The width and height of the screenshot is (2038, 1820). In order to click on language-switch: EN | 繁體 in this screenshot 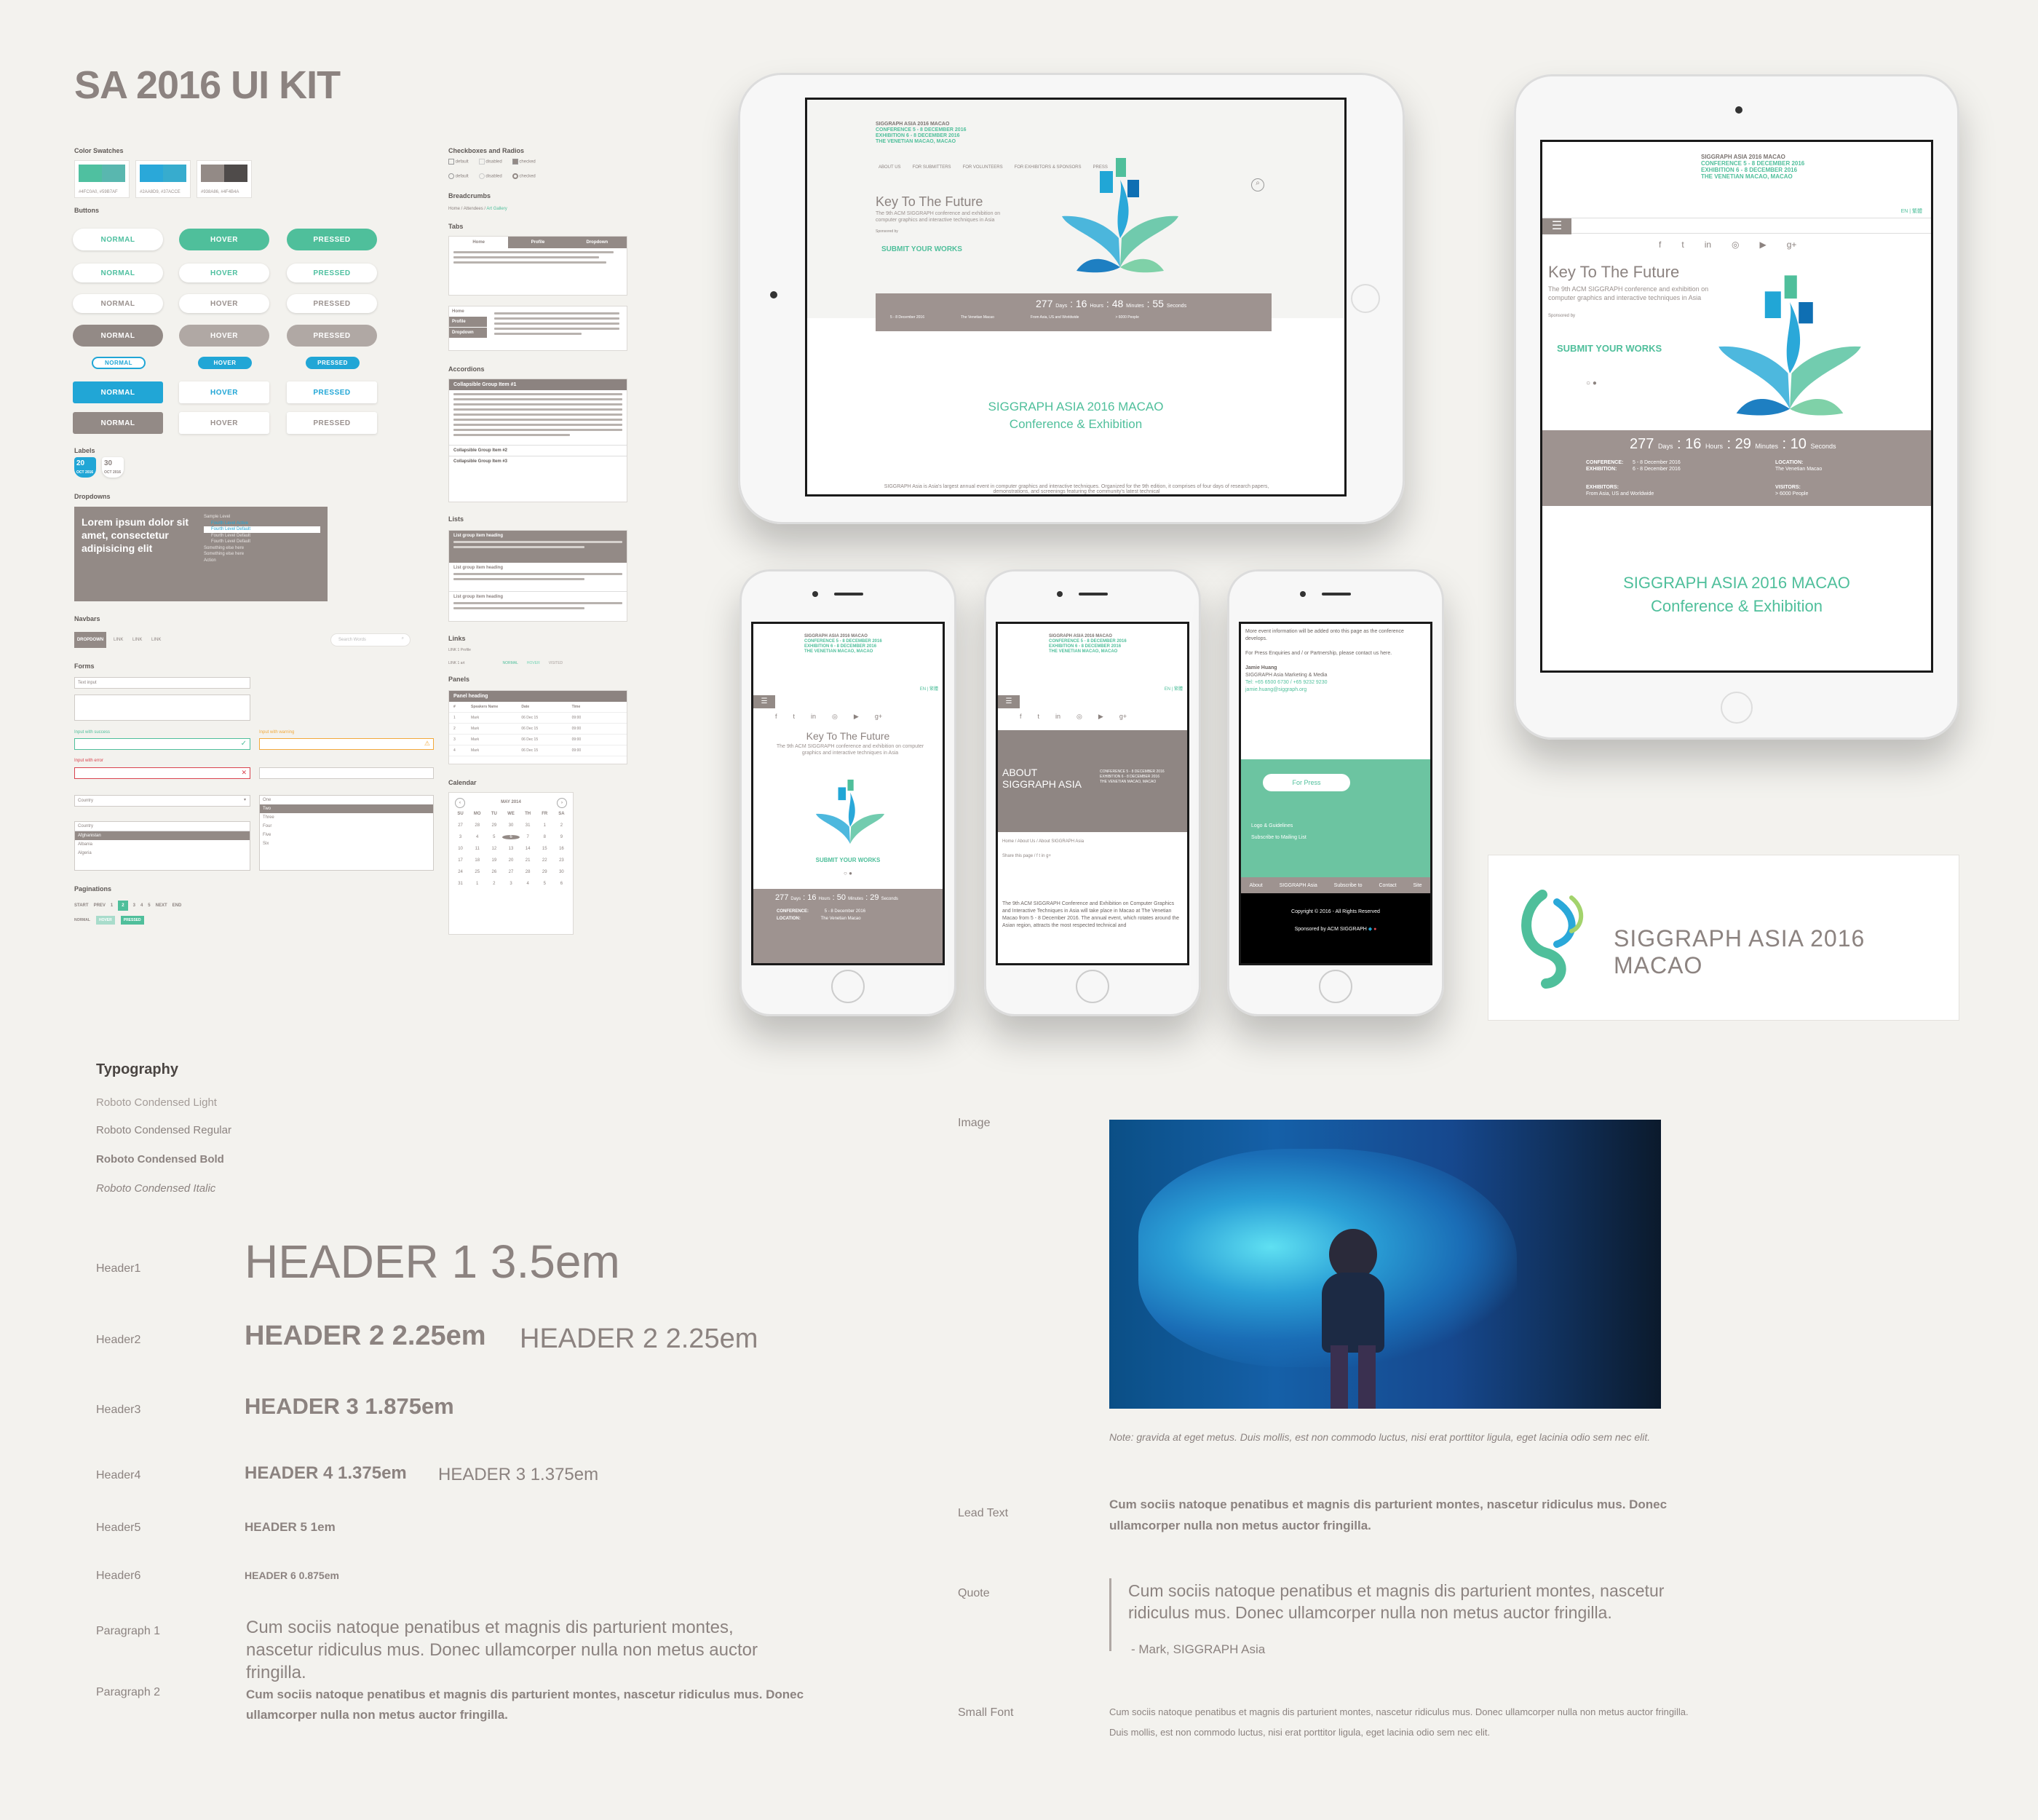, I will do `click(1912, 211)`.